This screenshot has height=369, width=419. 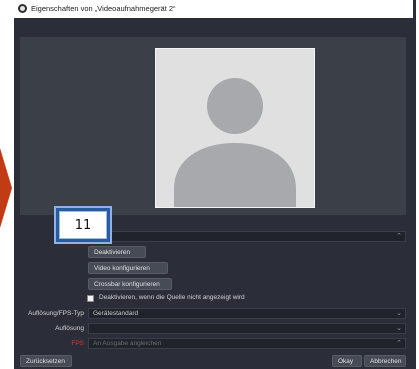 I want to click on configure-video-label: Video konfigurieren, so click(x=122, y=268).